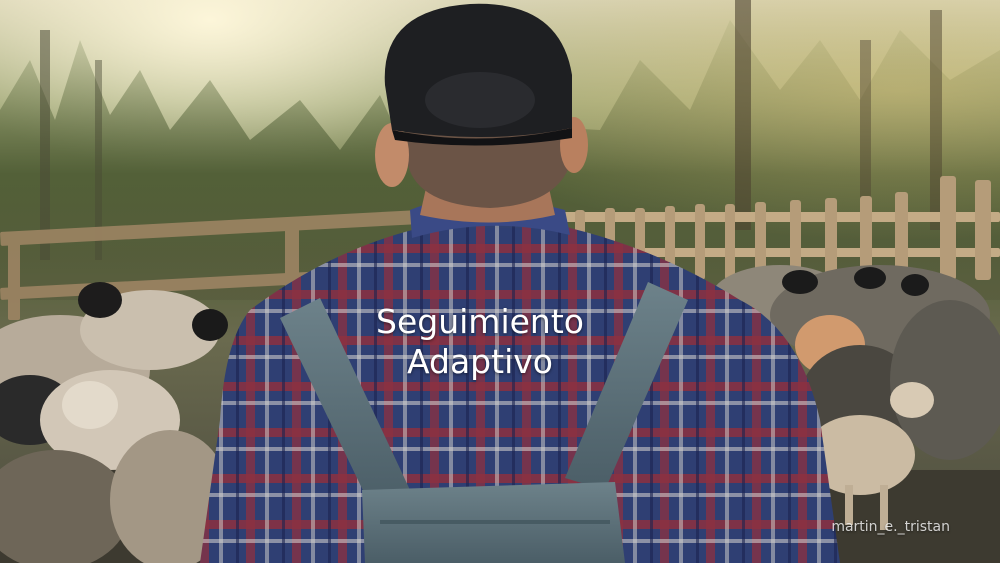  I want to click on watermark-handle: martin_e._tristan, so click(890, 527).